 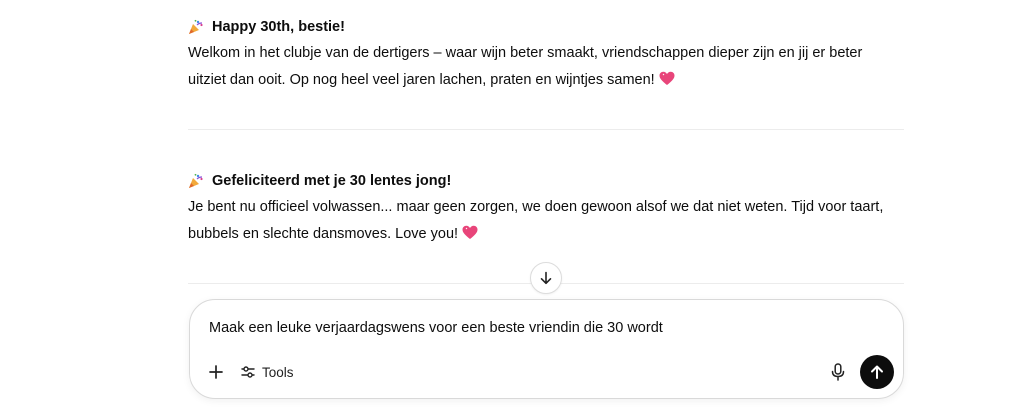 I want to click on tools-button: Tools, so click(x=267, y=372).